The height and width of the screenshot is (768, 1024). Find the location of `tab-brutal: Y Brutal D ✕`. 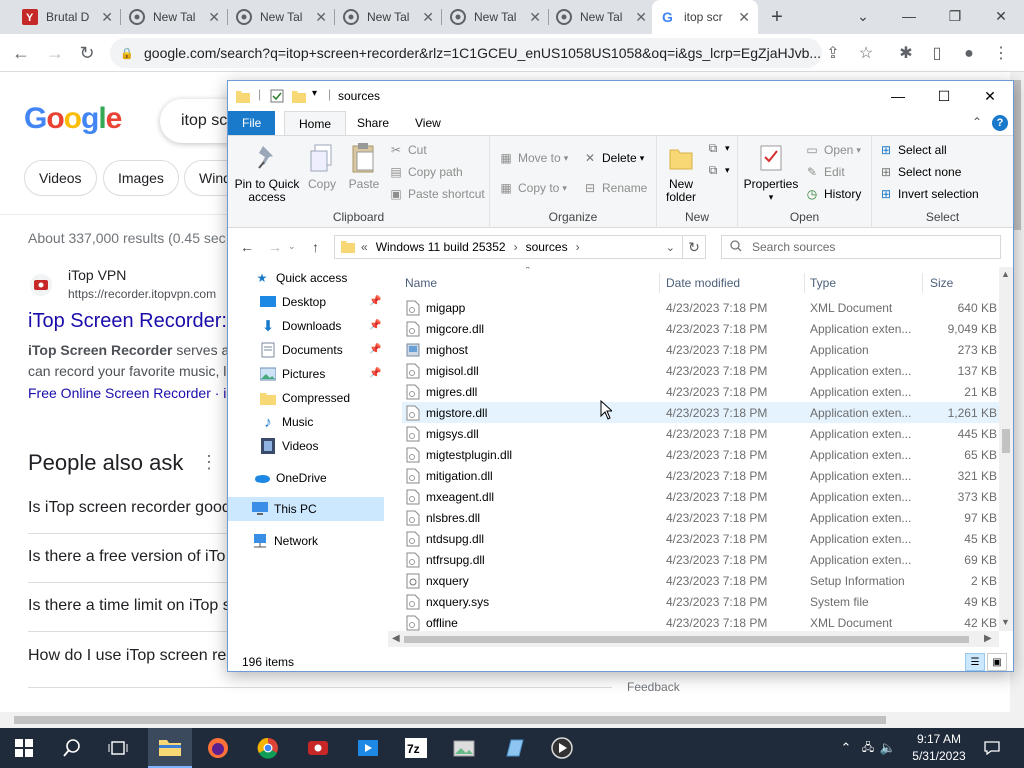

tab-brutal: Y Brutal D ✕ is located at coordinates (67, 17).